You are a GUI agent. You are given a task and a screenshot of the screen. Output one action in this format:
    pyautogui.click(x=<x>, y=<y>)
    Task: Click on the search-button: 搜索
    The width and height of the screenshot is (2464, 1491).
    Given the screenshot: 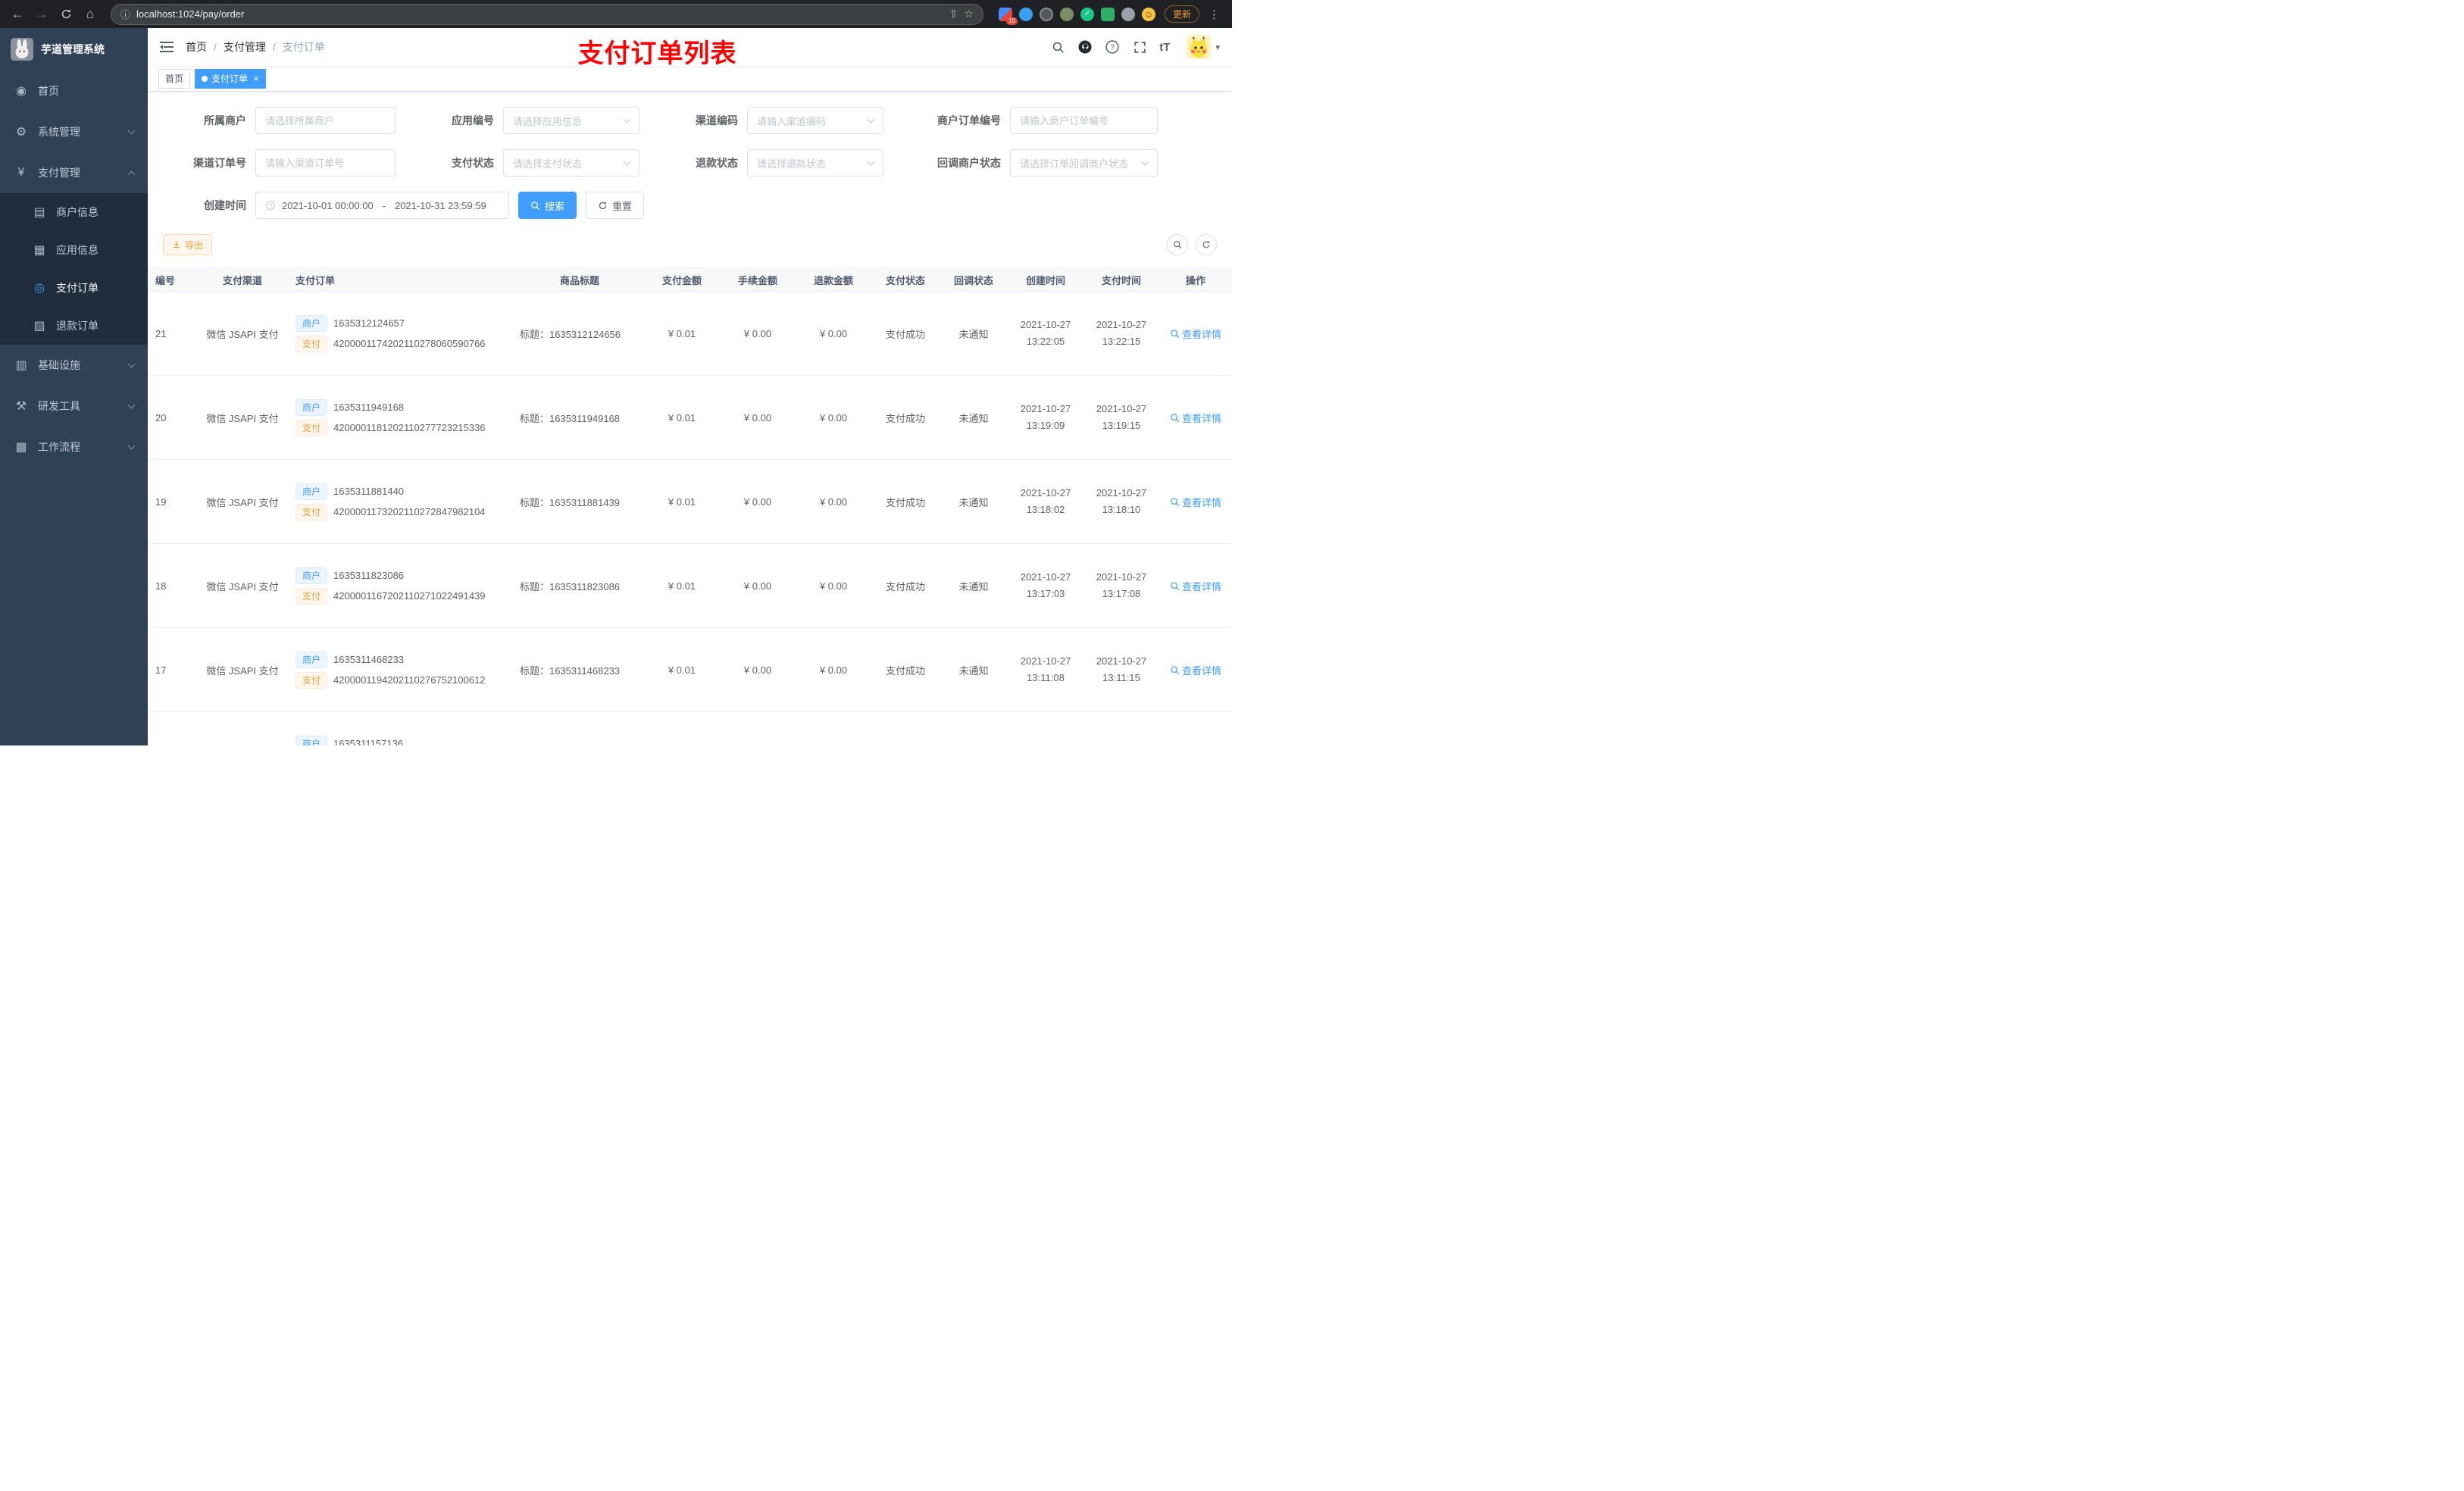 What is the action you would take?
    pyautogui.click(x=547, y=205)
    